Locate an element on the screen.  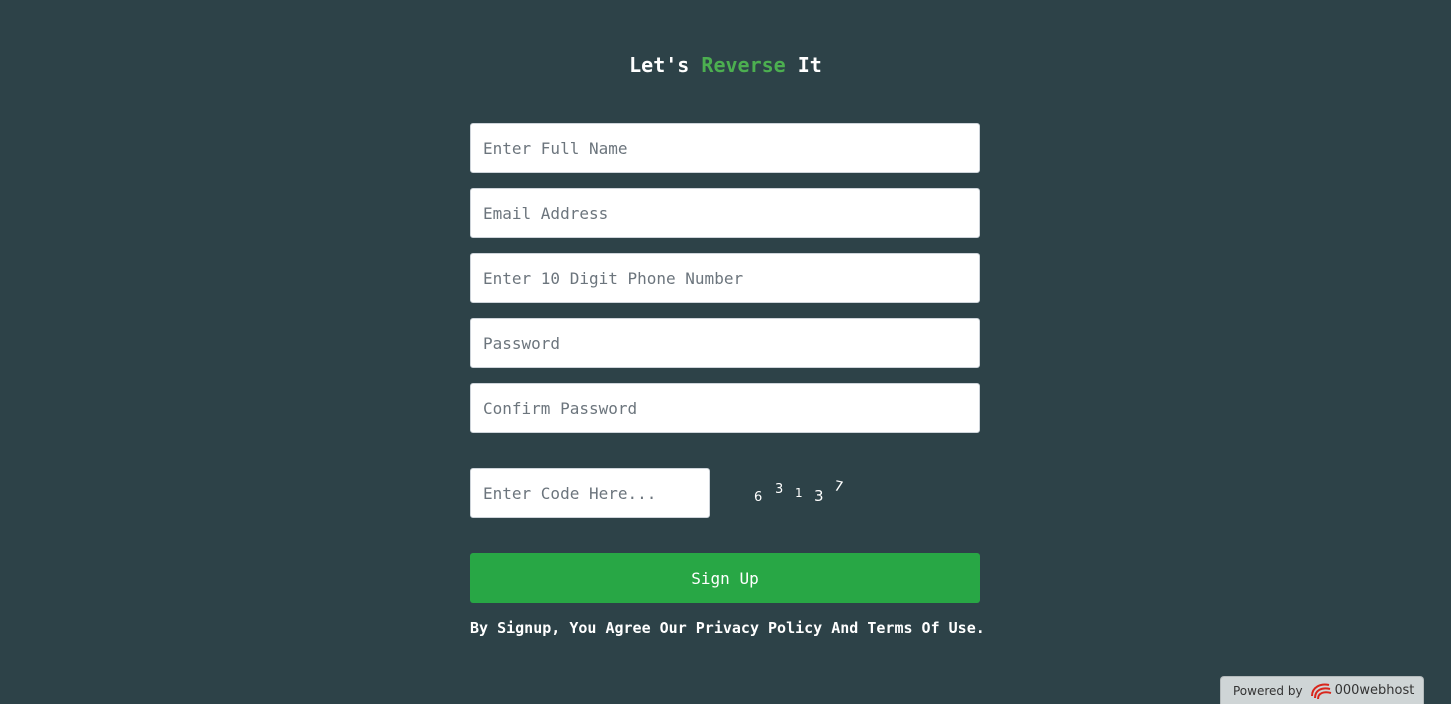
phone-input is located at coordinates (725, 278).